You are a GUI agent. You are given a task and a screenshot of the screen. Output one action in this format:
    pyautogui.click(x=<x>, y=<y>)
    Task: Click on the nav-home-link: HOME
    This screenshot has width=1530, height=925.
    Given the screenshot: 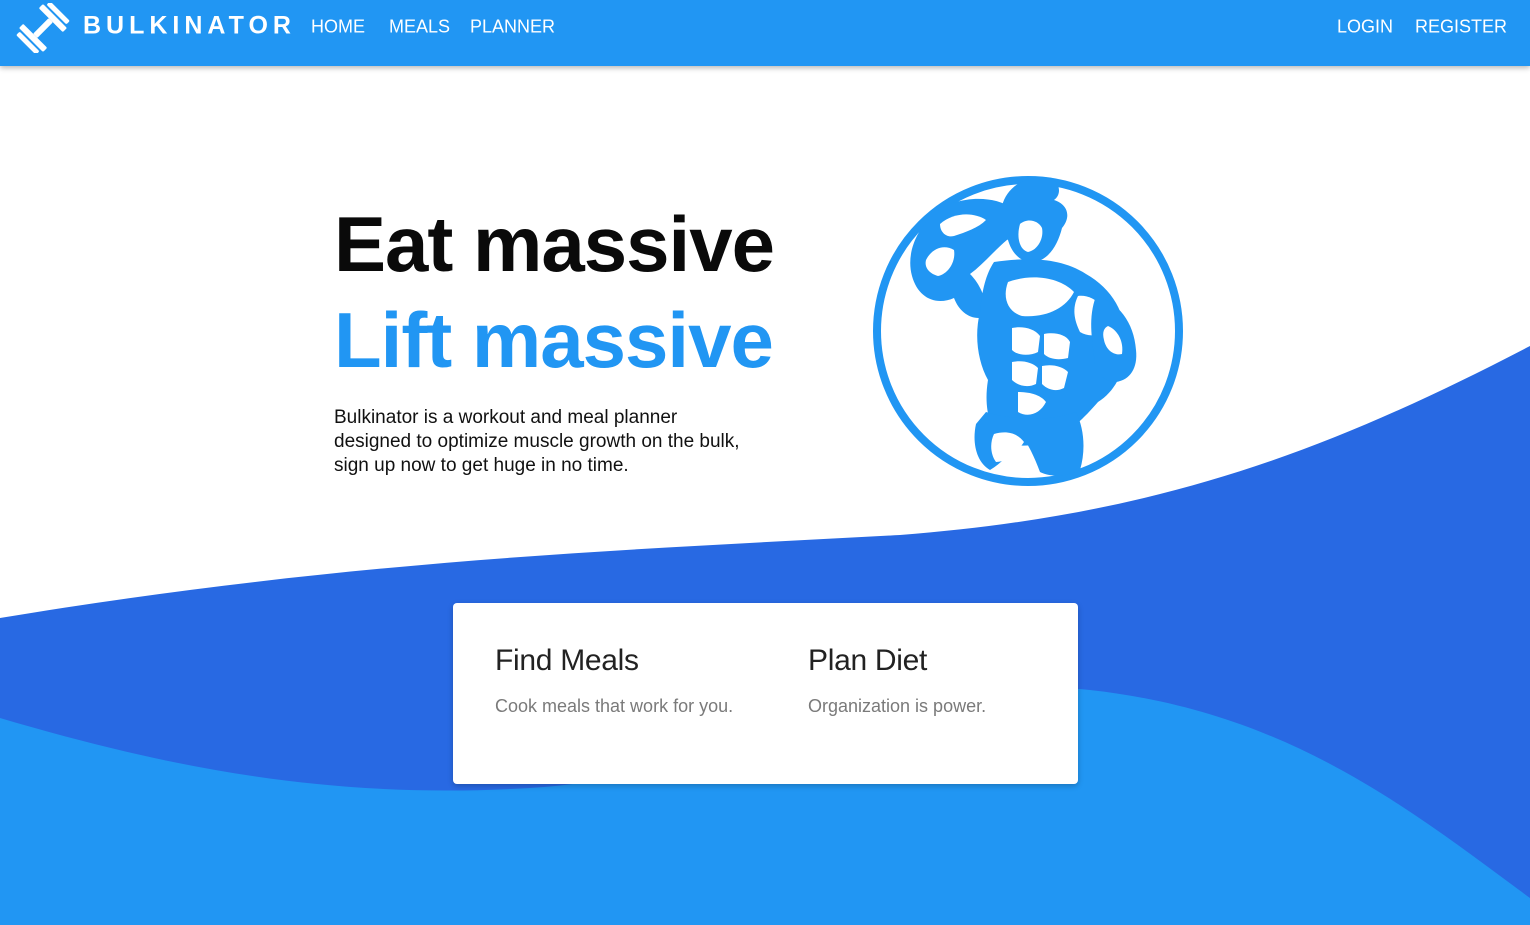 What is the action you would take?
    pyautogui.click(x=338, y=27)
    